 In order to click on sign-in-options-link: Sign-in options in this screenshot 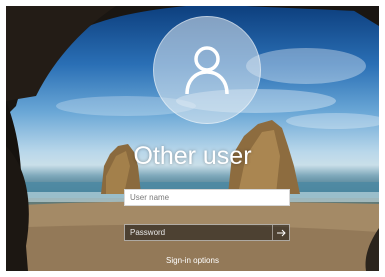, I will do `click(192, 260)`.